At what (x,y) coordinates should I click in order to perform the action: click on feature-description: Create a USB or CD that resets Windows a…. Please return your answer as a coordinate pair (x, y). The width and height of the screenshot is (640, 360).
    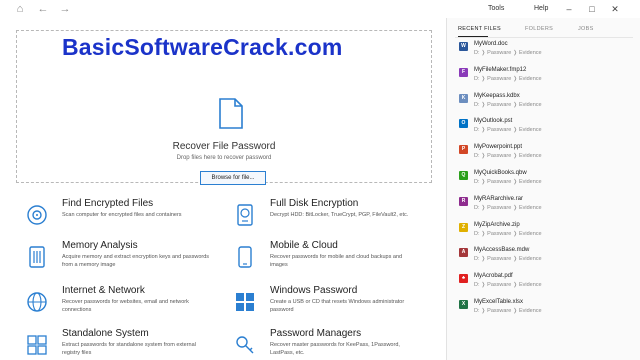
    Looking at the image, I should click on (337, 306).